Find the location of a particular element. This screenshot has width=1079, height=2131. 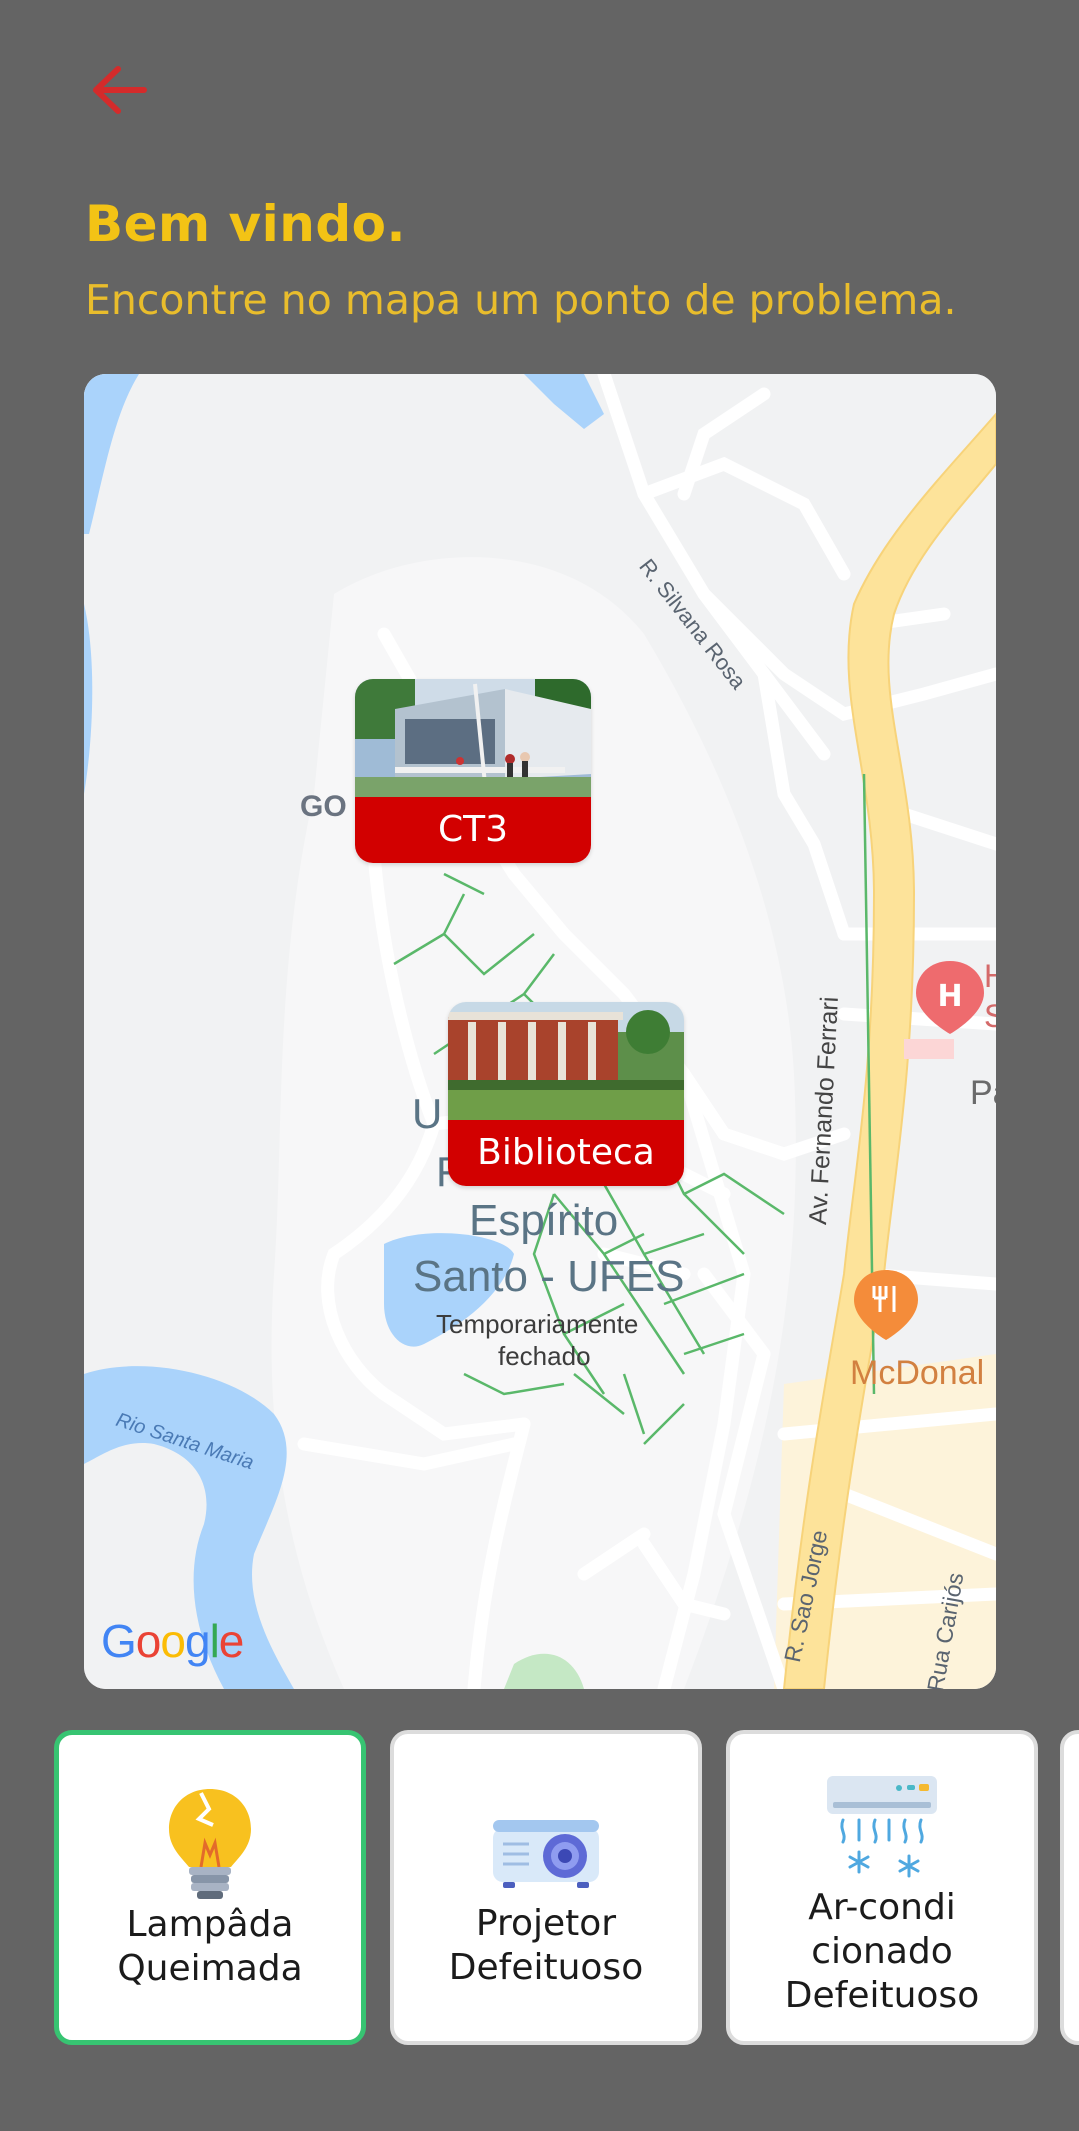

poi-label-s: S is located at coordinates (990, 1016).